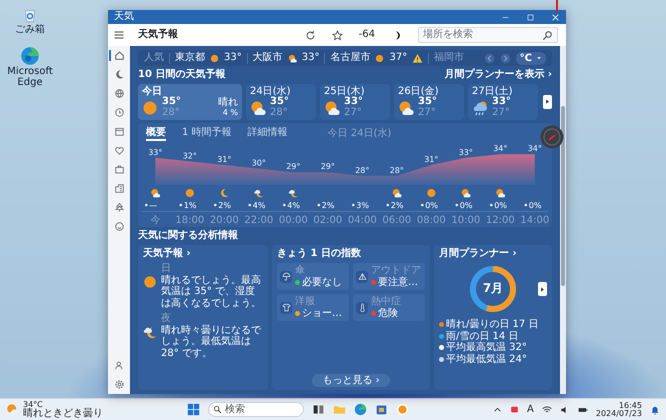  I want to click on calendar-icon, so click(119, 131).